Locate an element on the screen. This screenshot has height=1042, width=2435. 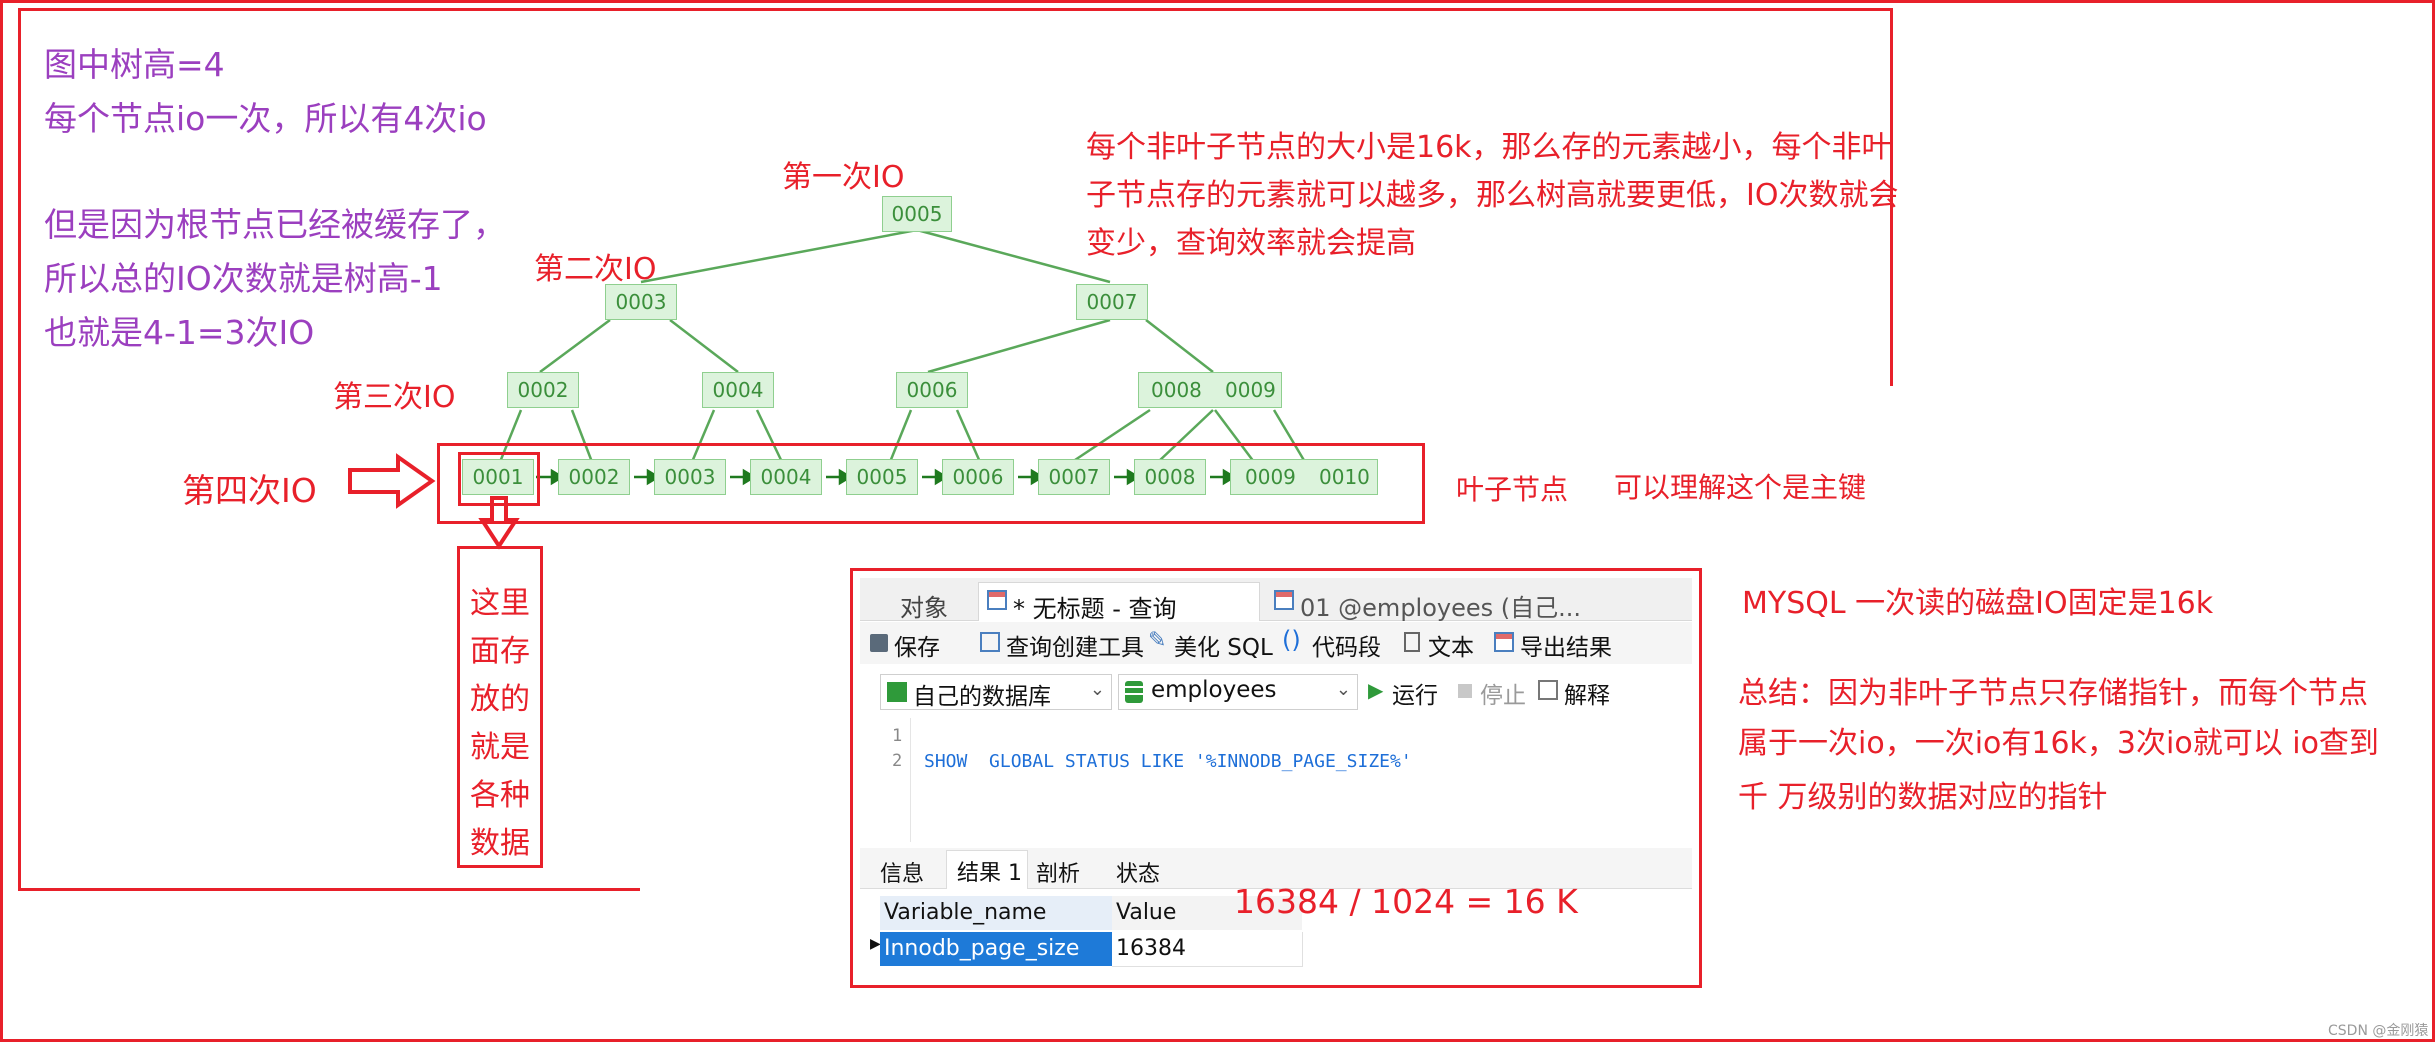
tab-untitled-label: * 无标题 - 查询 is located at coordinates (1095, 609).